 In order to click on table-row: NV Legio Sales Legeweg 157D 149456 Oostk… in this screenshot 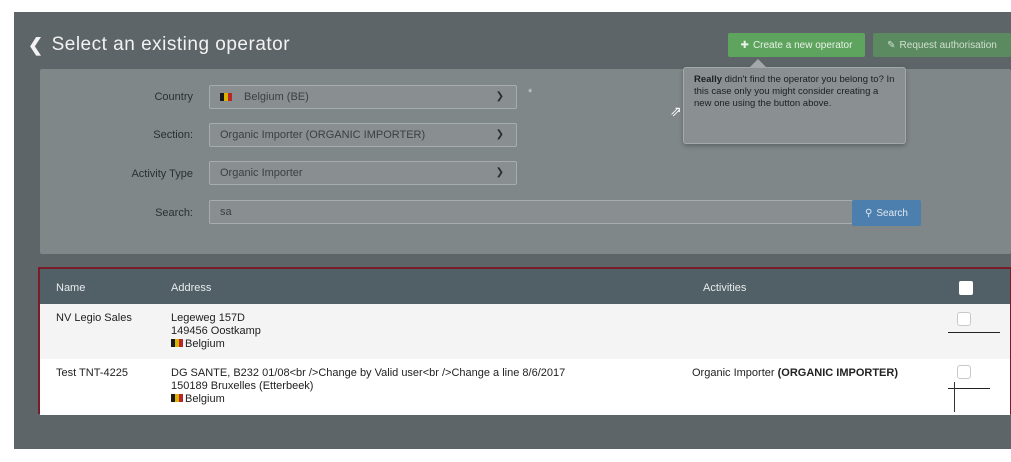, I will do `click(525, 331)`.